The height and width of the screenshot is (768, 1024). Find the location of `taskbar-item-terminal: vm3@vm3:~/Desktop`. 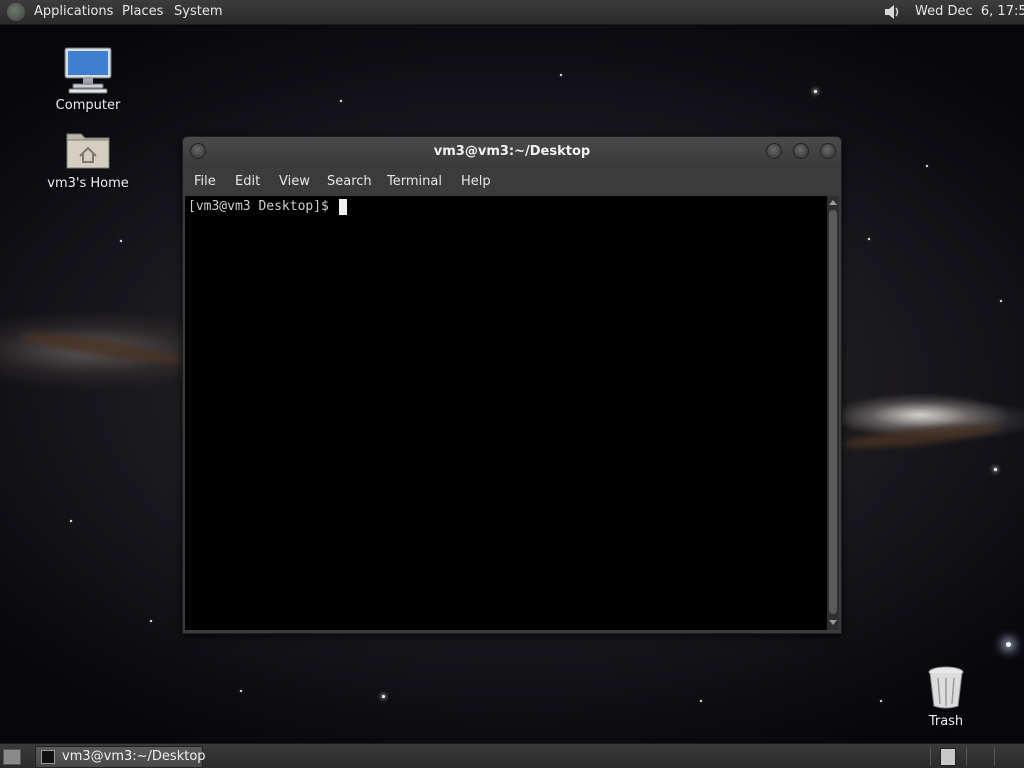

taskbar-item-terminal: vm3@vm3:~/Desktop is located at coordinates (120, 757).